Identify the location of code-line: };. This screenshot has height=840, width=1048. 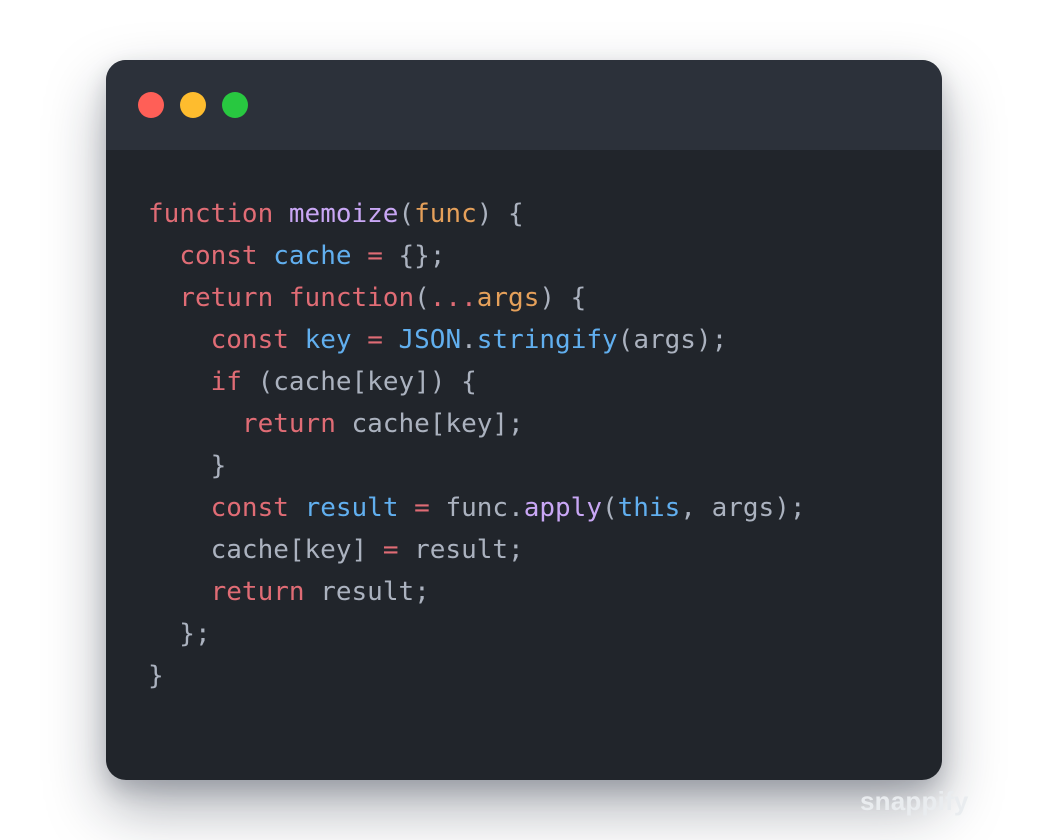
(477, 634).